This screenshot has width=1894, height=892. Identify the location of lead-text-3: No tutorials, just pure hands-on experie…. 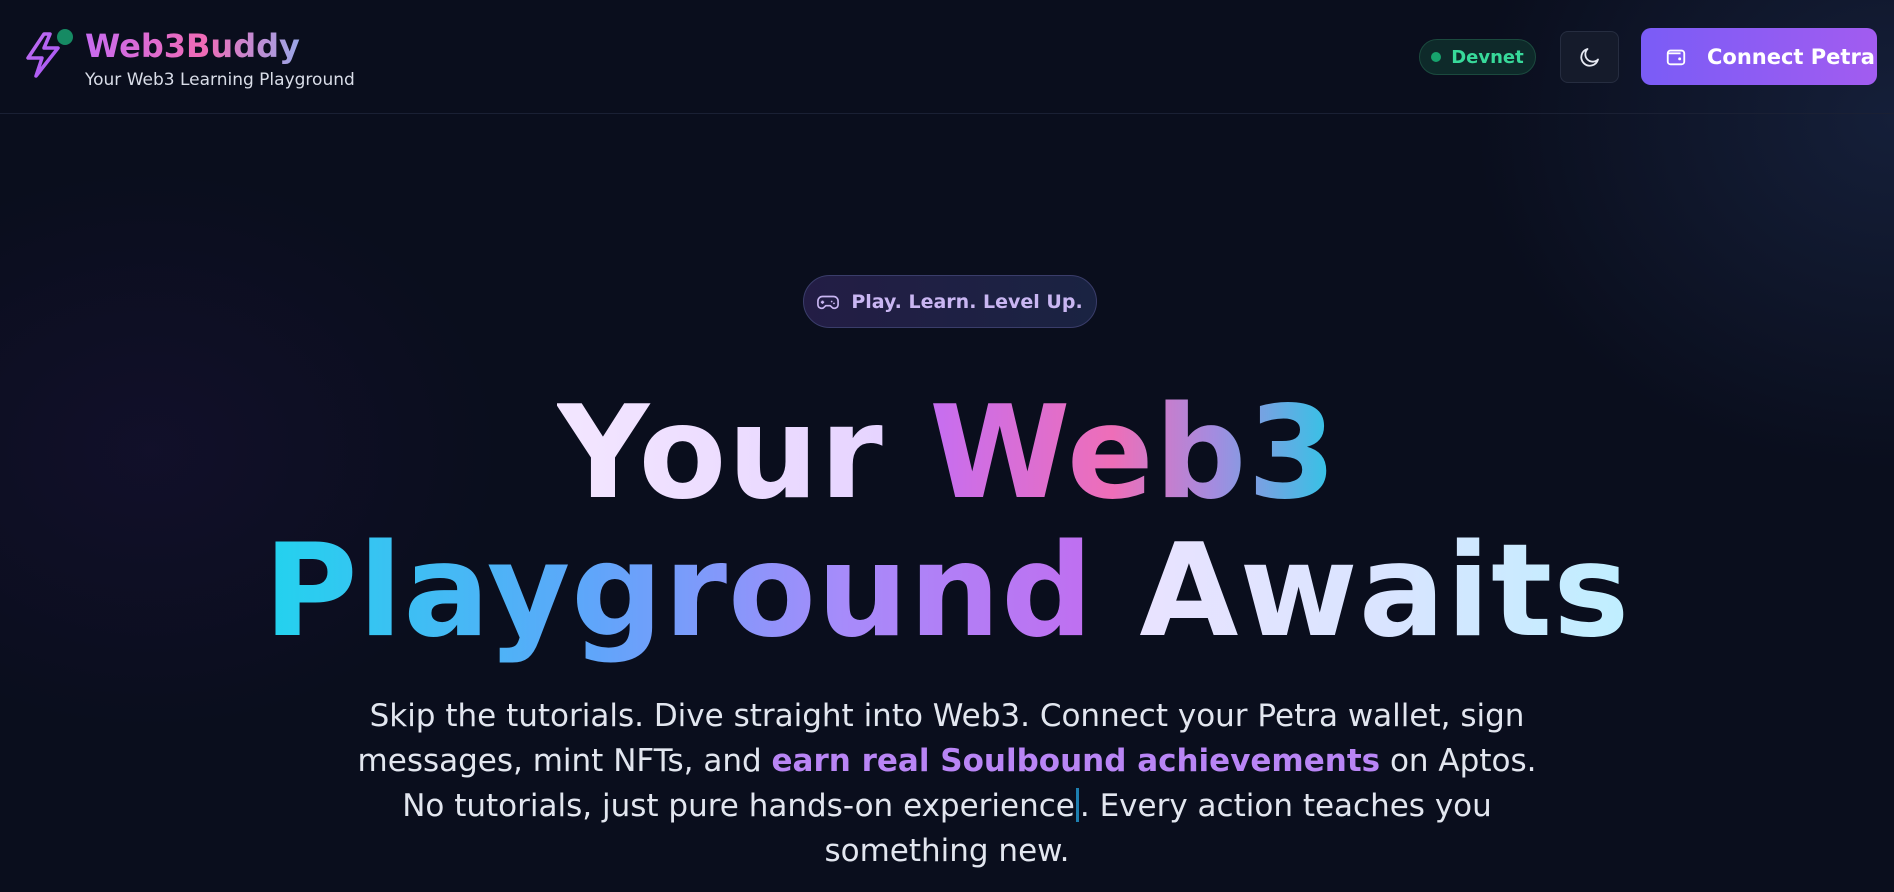
(738, 806).